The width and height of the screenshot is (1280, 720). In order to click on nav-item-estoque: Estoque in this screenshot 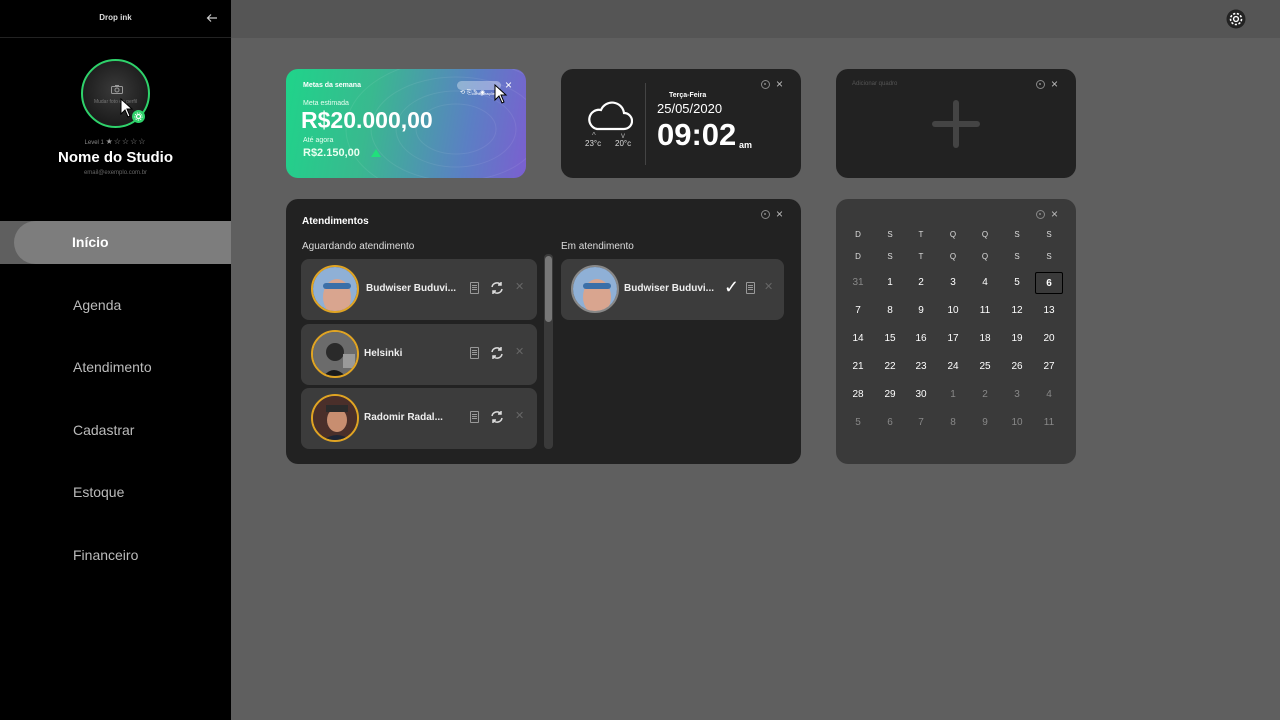, I will do `click(98, 492)`.